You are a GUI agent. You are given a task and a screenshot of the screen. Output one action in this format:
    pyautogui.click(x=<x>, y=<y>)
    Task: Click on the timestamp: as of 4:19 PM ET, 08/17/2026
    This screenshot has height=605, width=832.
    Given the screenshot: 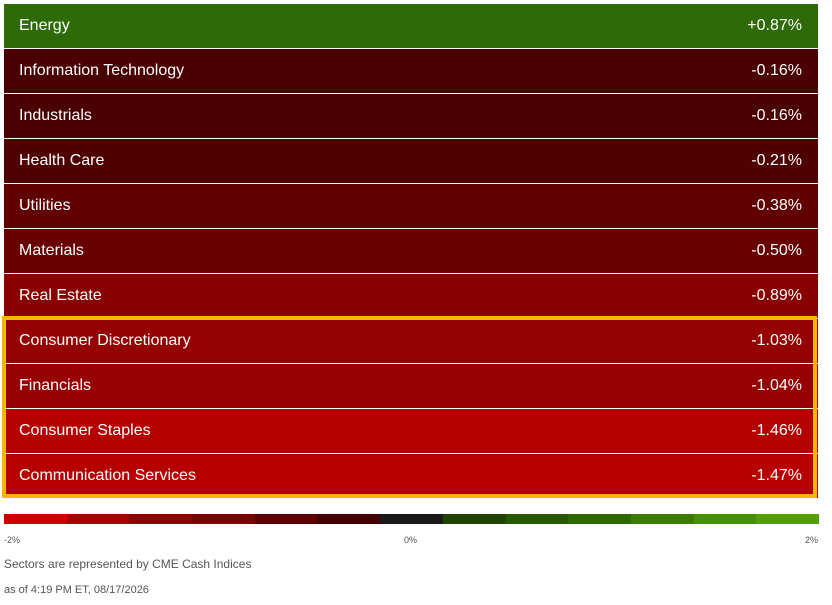 What is the action you would take?
    pyautogui.click(x=76, y=590)
    